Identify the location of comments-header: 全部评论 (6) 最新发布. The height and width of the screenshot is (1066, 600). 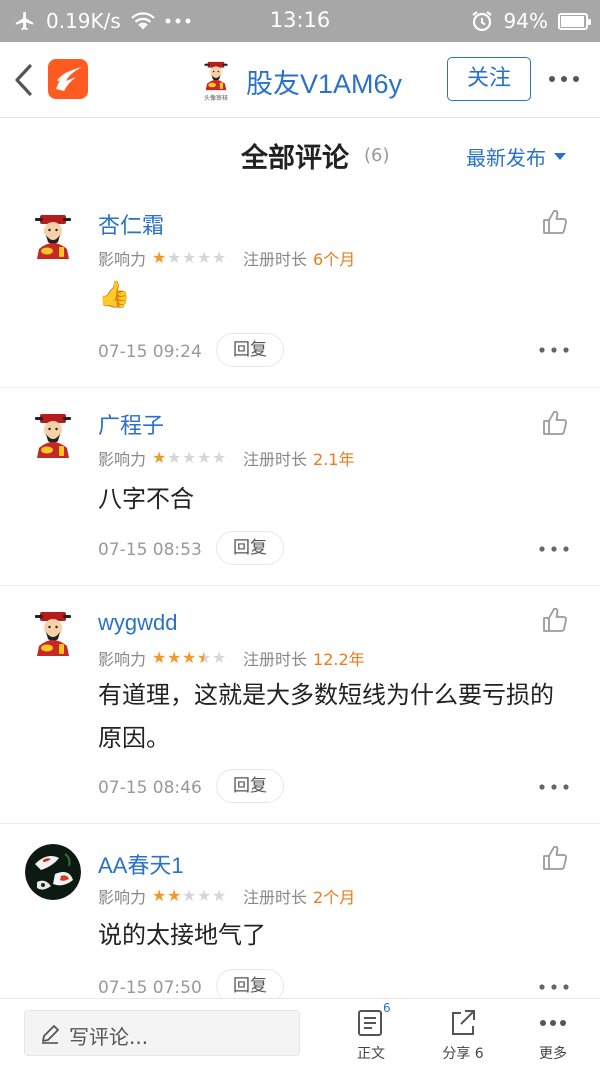
(300, 155).